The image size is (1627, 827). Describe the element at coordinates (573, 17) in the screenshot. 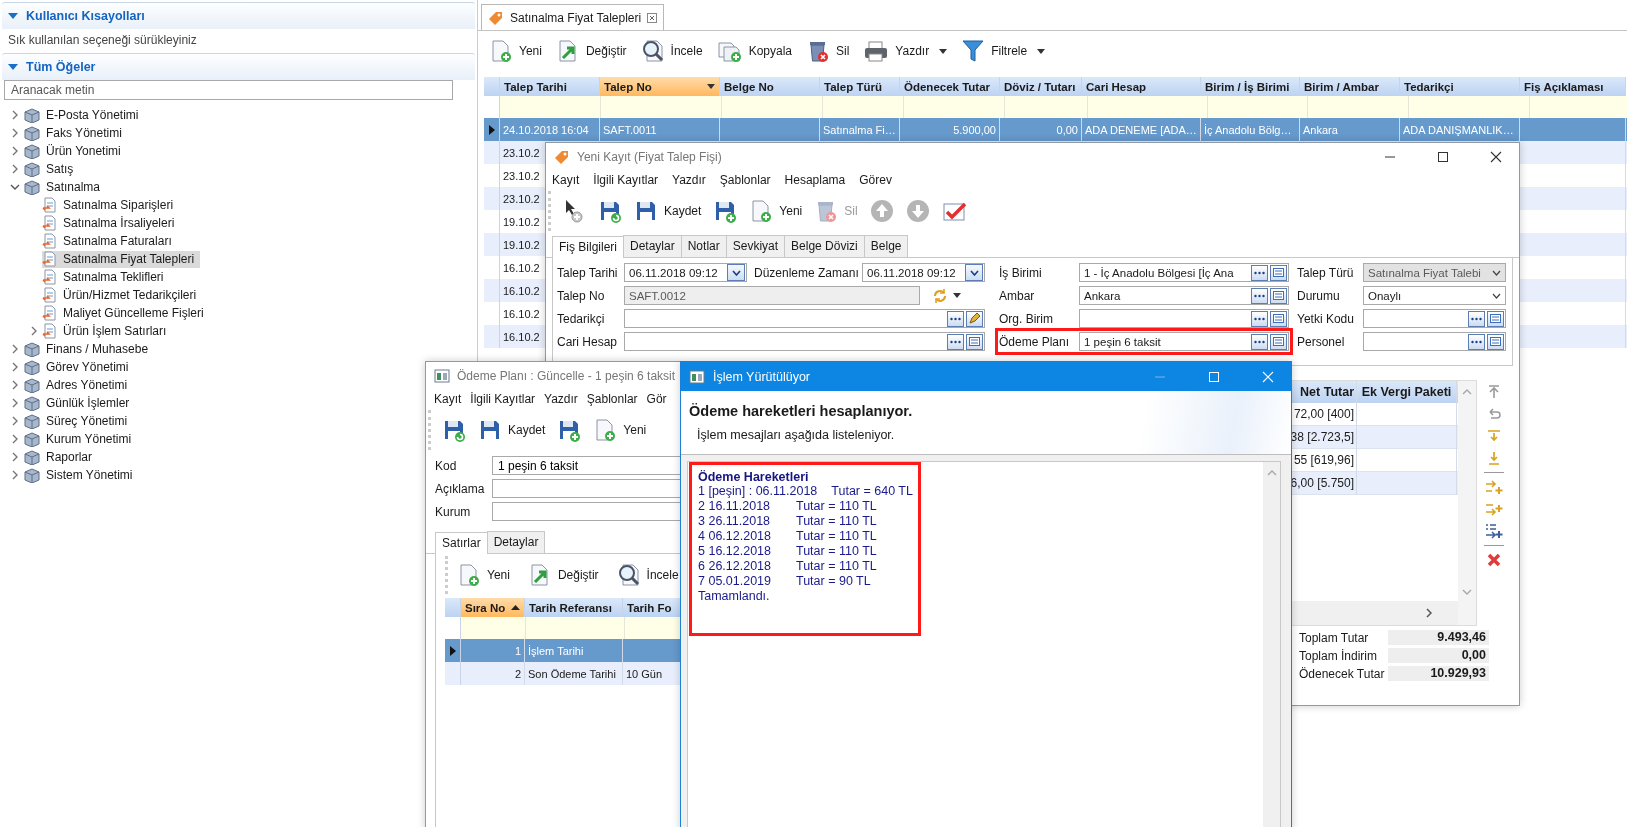

I see `document-tab: Satınalma Fiyat Talepleri` at that location.